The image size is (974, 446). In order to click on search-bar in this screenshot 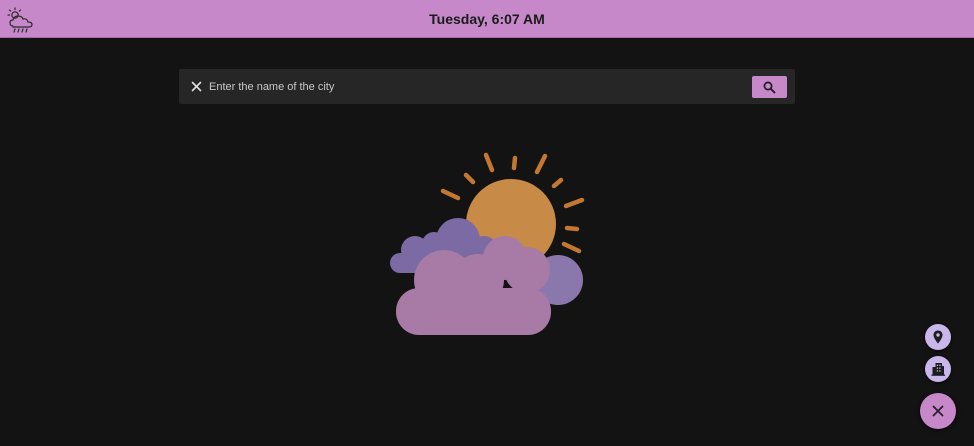, I will do `click(487, 86)`.